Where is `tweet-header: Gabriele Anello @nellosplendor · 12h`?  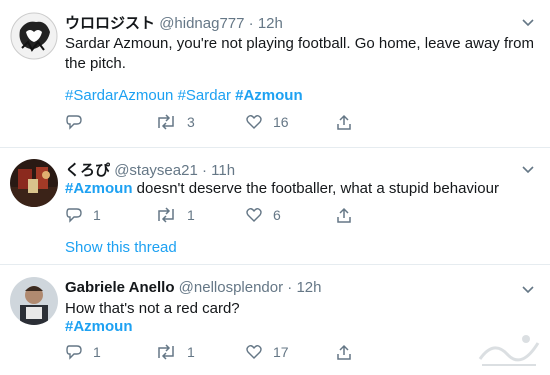
tweet-header: Gabriele Anello @nellosplendor · 12h is located at coordinates (193, 287).